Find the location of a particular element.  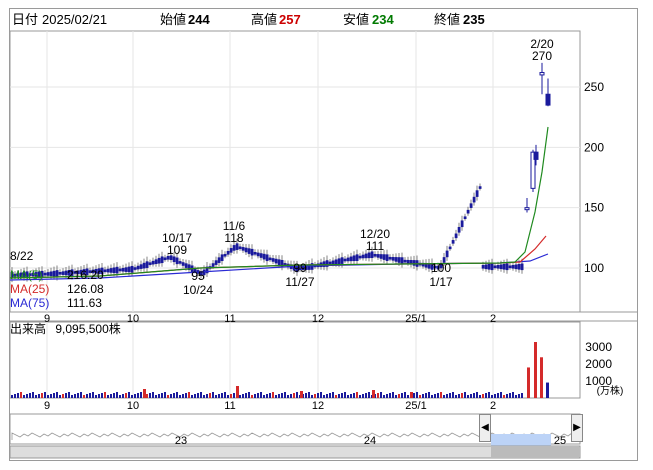

volume-x-tick-label: 12 is located at coordinates (318, 406).